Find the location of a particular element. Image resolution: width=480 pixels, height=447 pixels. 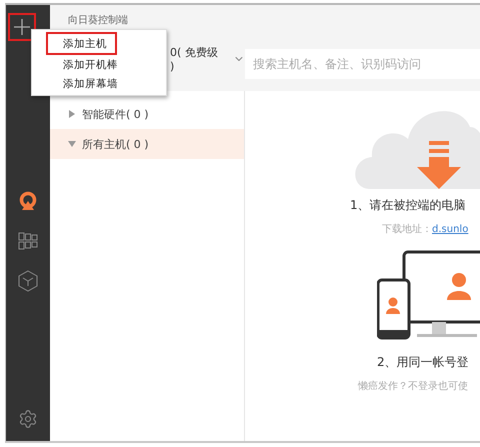

login-hint: 懒癌发作？不登录也可使 is located at coordinates (413, 386).